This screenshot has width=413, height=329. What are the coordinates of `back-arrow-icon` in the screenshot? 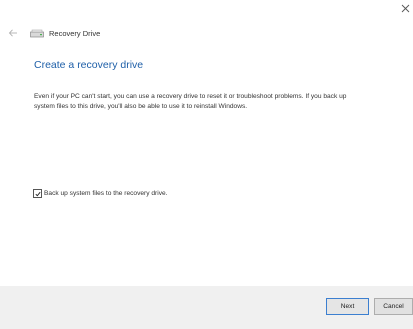 It's located at (13, 33).